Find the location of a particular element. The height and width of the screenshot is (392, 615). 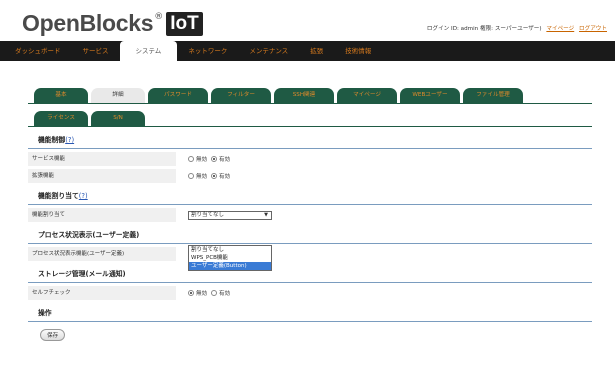

user-info: ログイン ID: admin 権限: スーパーユーザー) is located at coordinates (484, 29).